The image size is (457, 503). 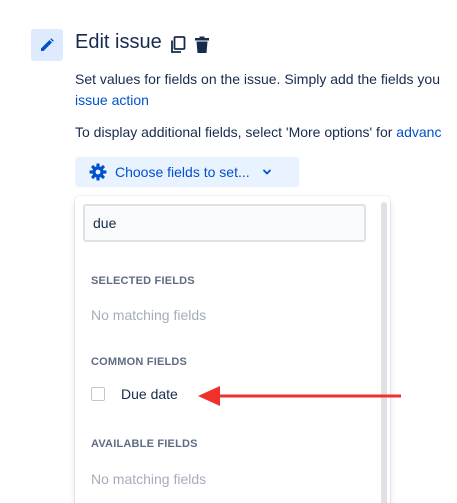 I want to click on due-date-option: Due date, so click(x=134, y=394).